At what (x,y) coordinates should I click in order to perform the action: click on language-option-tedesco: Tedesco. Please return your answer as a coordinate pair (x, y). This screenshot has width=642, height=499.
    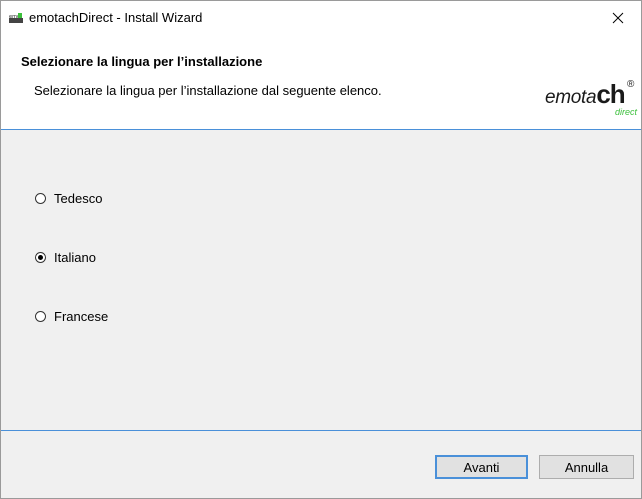
    Looking at the image, I should click on (68, 198).